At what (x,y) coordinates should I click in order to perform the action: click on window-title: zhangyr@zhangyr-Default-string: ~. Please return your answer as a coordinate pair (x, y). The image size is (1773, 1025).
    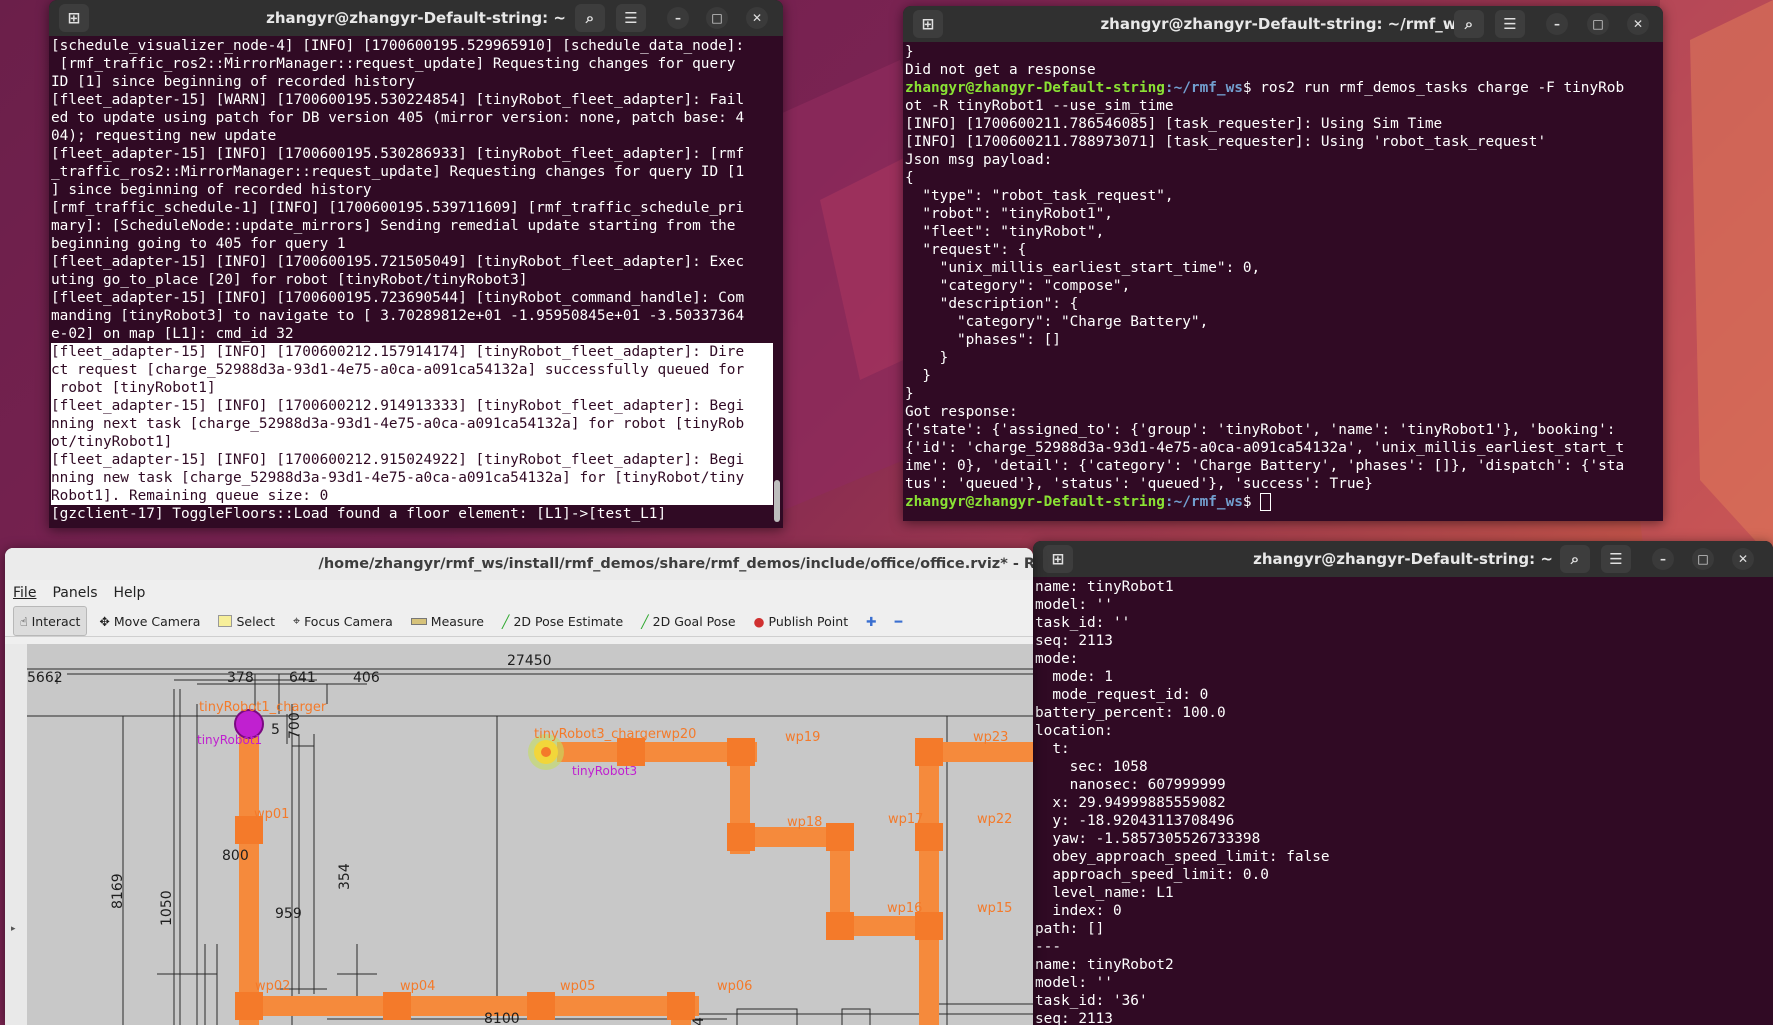
    Looking at the image, I should click on (416, 18).